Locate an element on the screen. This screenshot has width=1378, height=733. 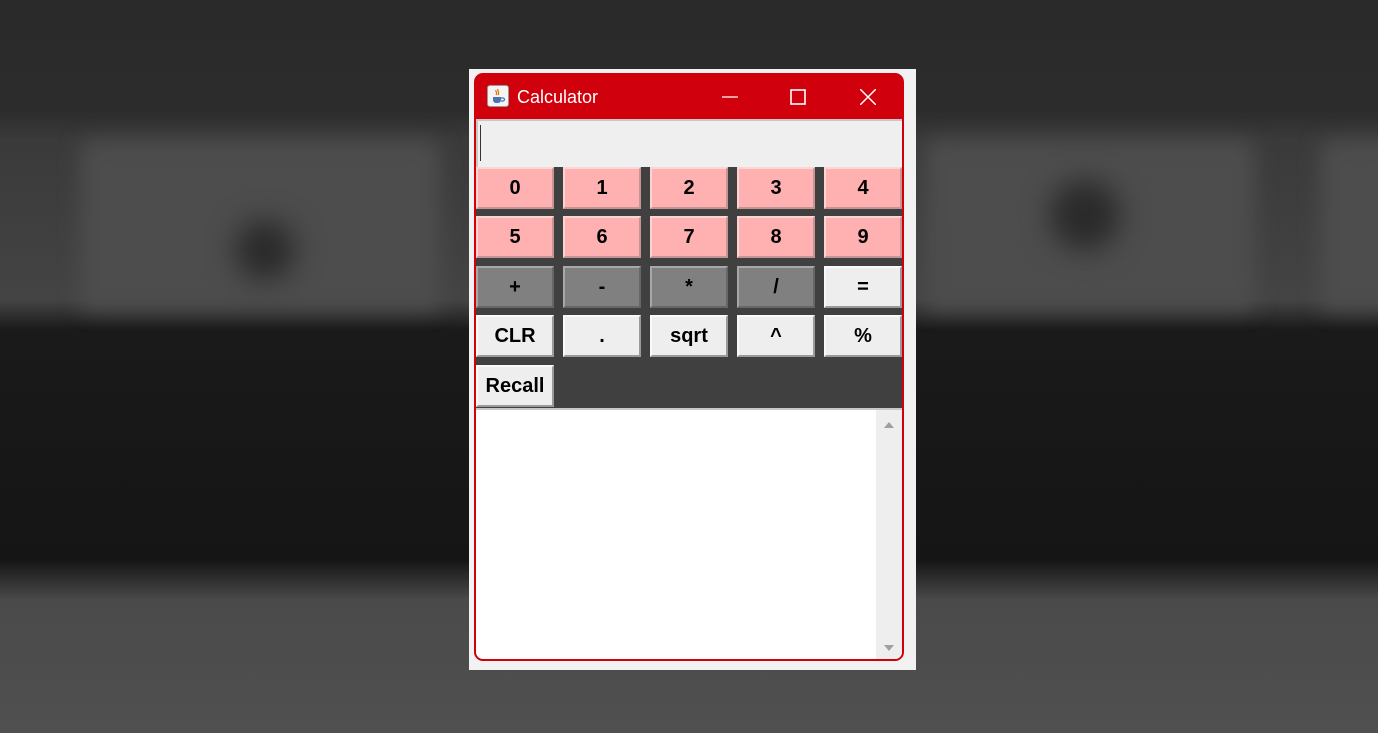
divide-button: / is located at coordinates (776, 287).